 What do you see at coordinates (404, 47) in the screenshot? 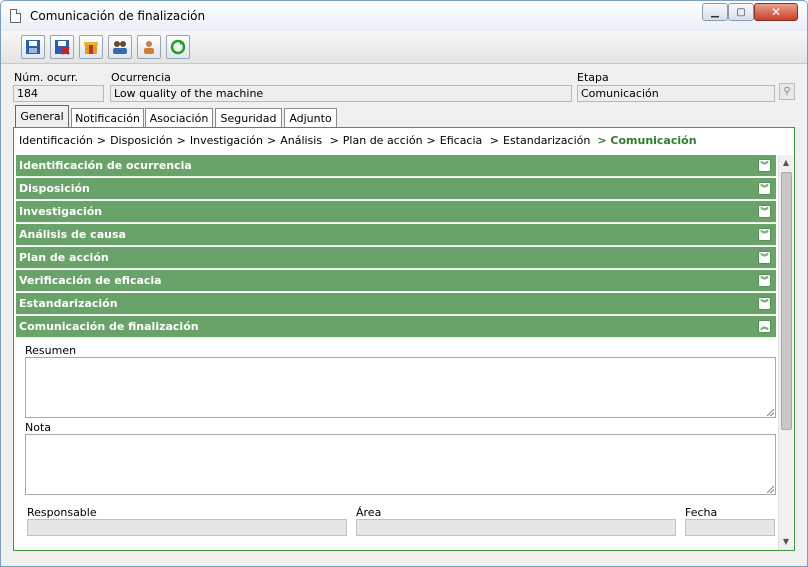
I see `toolbar` at bounding box center [404, 47].